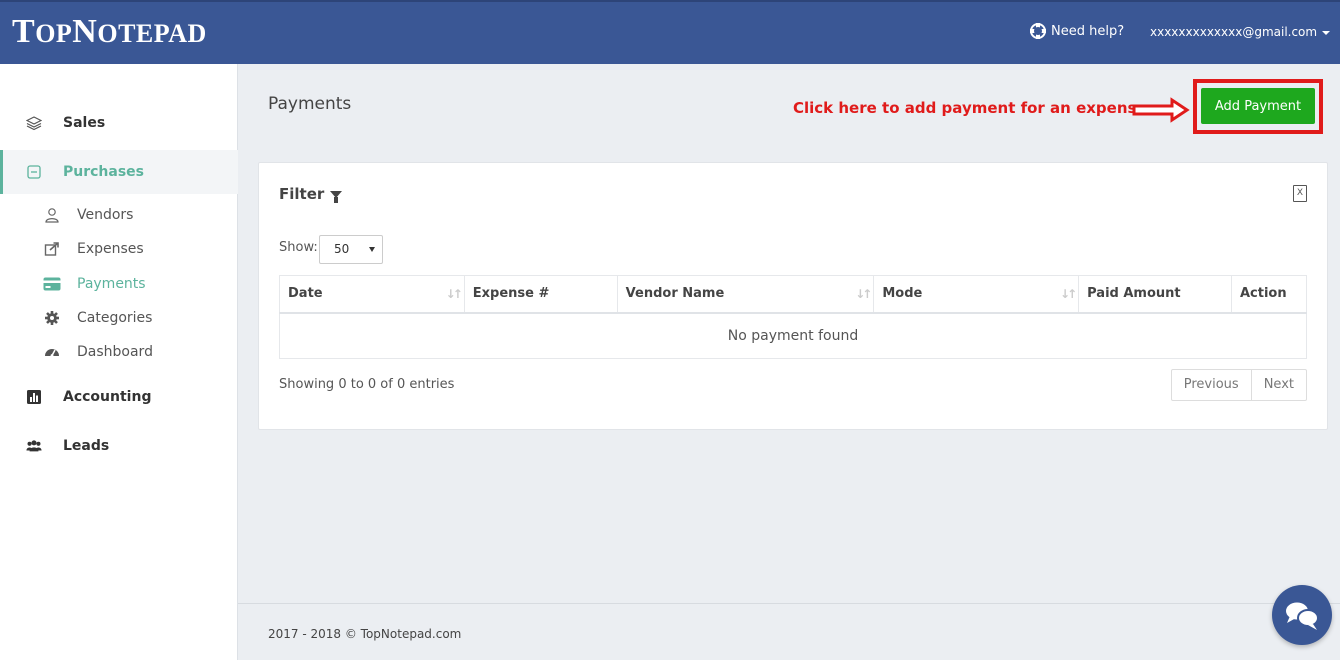 The height and width of the screenshot is (660, 1340). I want to click on footer: 2017 - 2018 © TopNotepad.com, so click(789, 631).